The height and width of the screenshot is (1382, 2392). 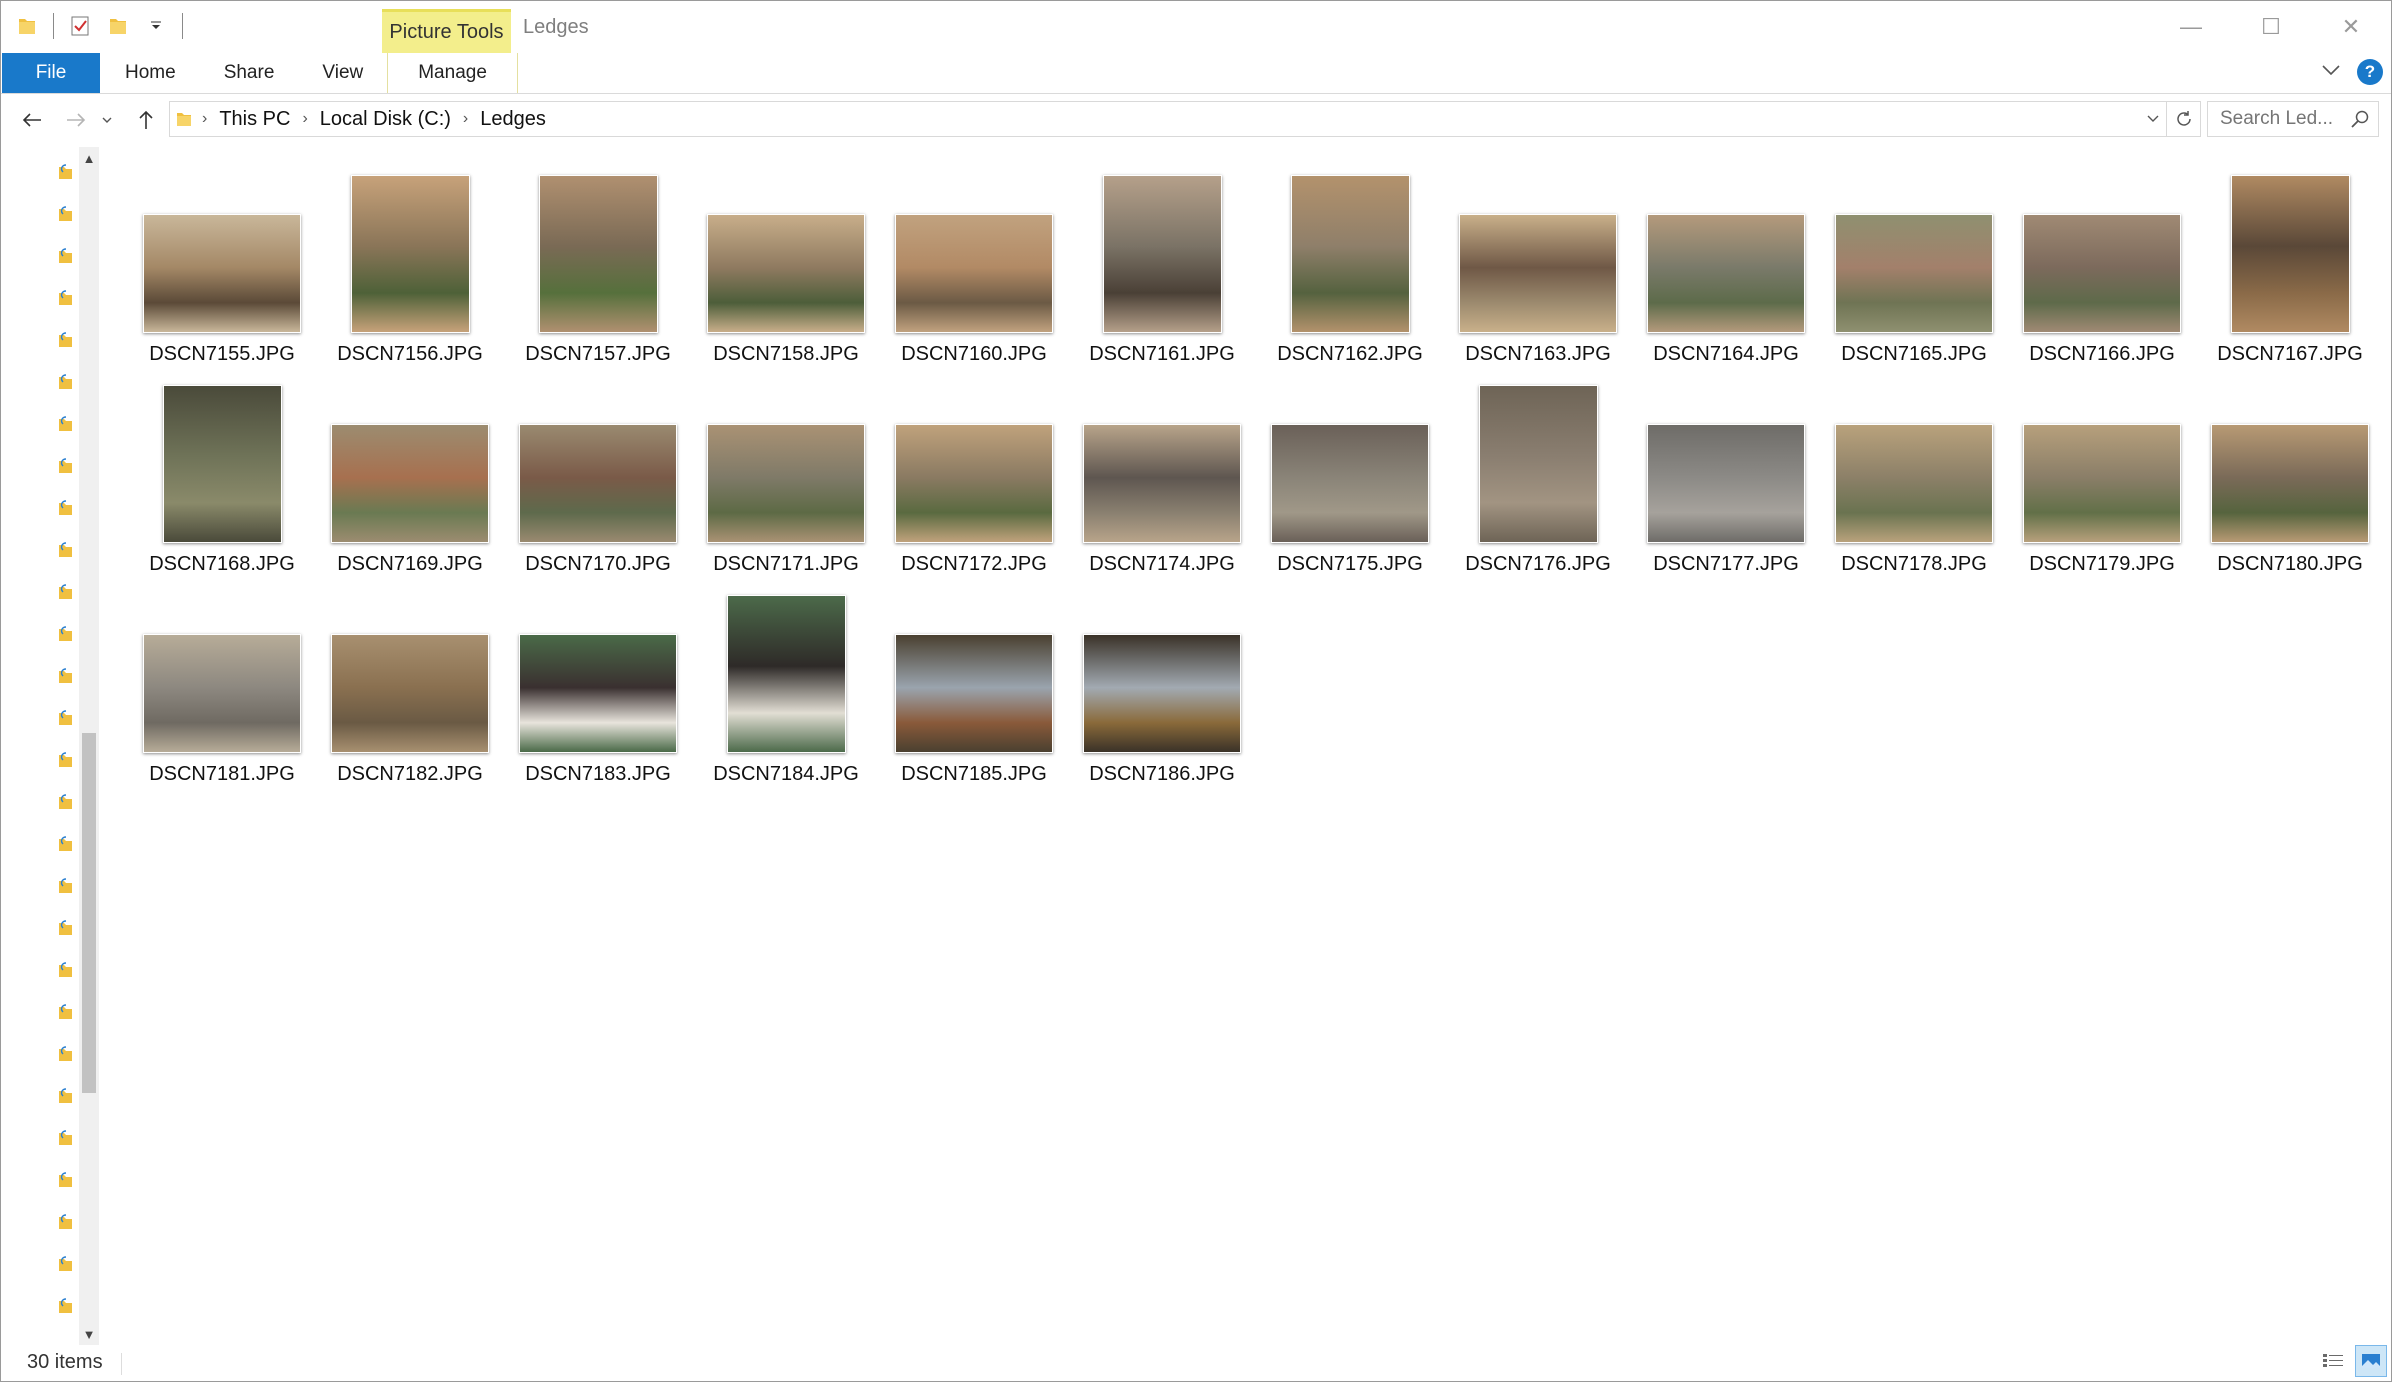 I want to click on file-name: DSCN7169.JPG, so click(x=410, y=564).